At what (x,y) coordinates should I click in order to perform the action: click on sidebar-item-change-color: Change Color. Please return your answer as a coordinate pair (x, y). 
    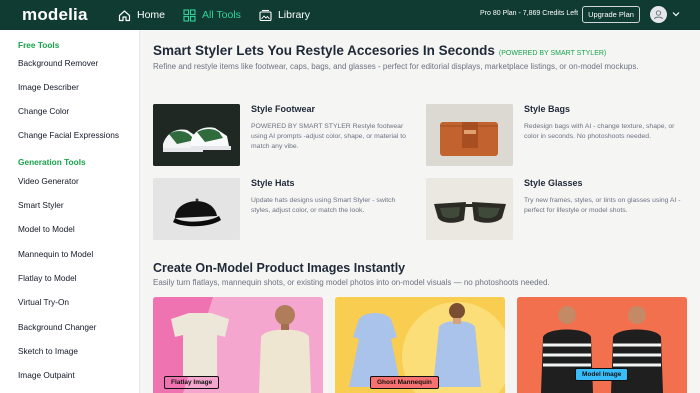
    Looking at the image, I should click on (43, 111).